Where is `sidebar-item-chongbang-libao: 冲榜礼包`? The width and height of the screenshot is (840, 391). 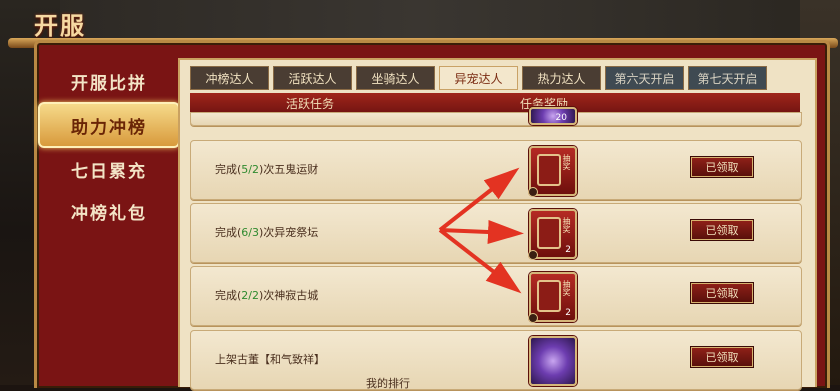
sidebar-item-chongbang-libao: 冲榜礼包 is located at coordinates (109, 211).